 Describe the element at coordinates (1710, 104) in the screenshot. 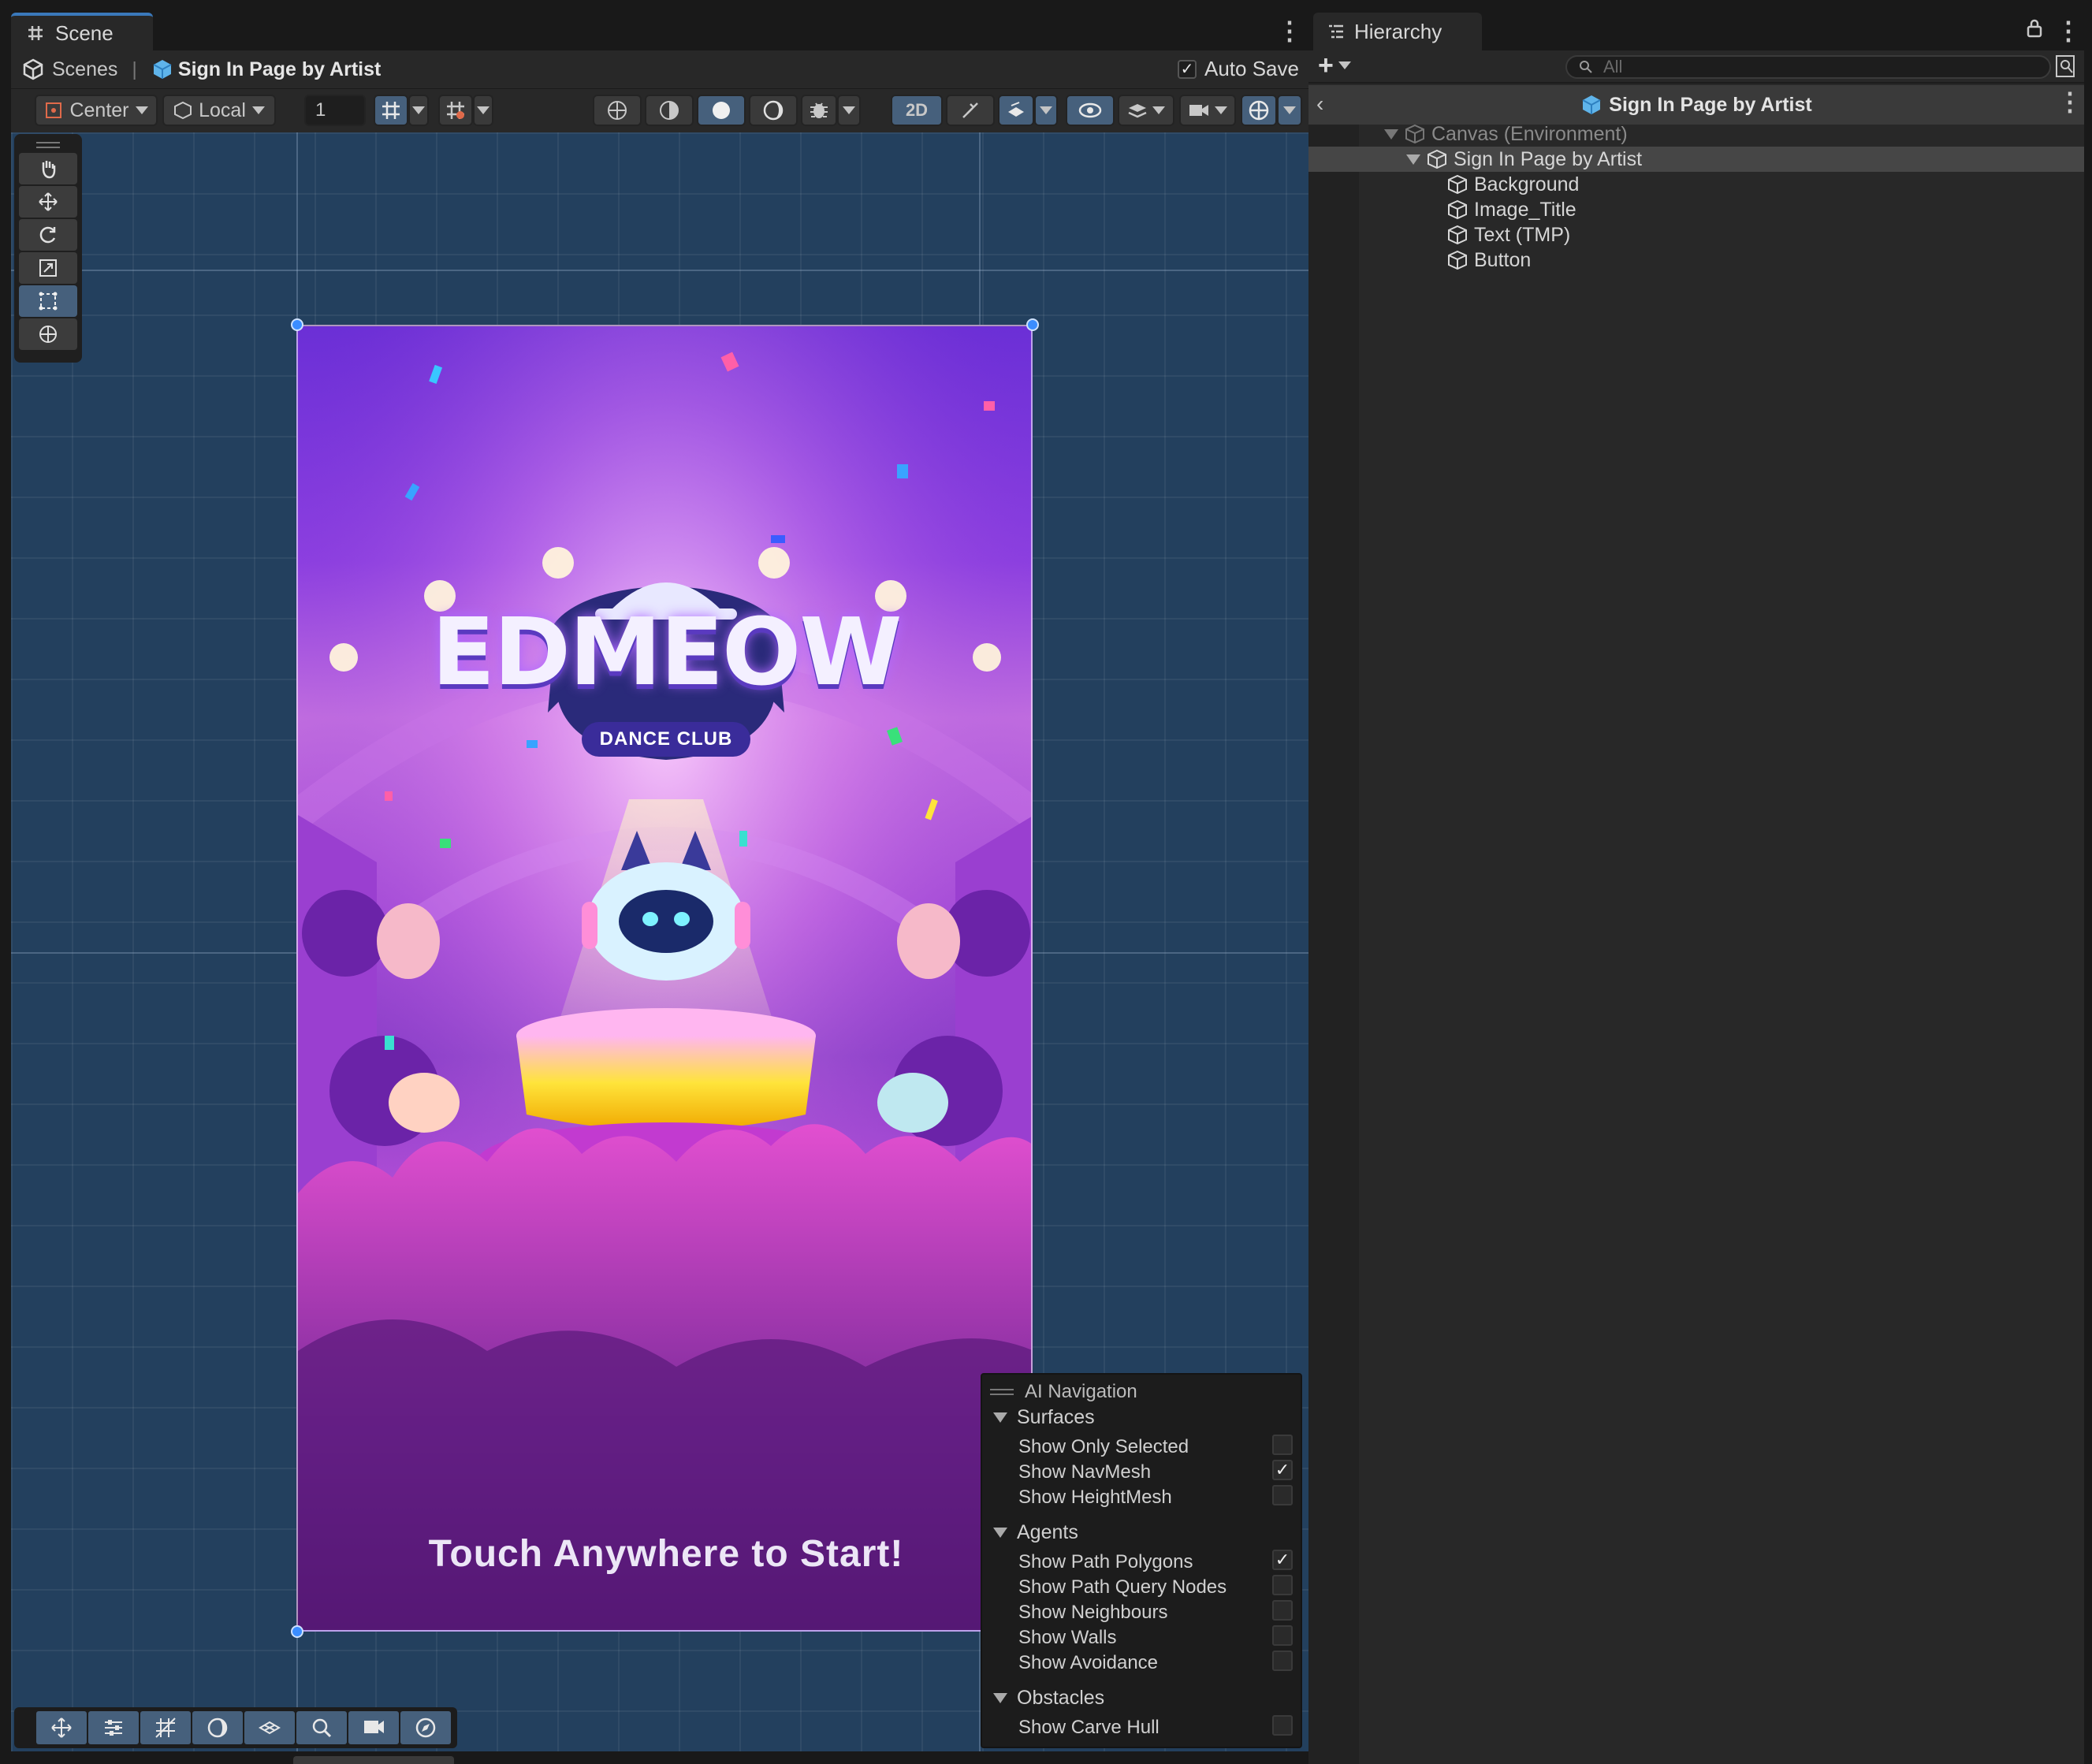

I see `prefab-header-title: Sign In Page by Artist` at that location.